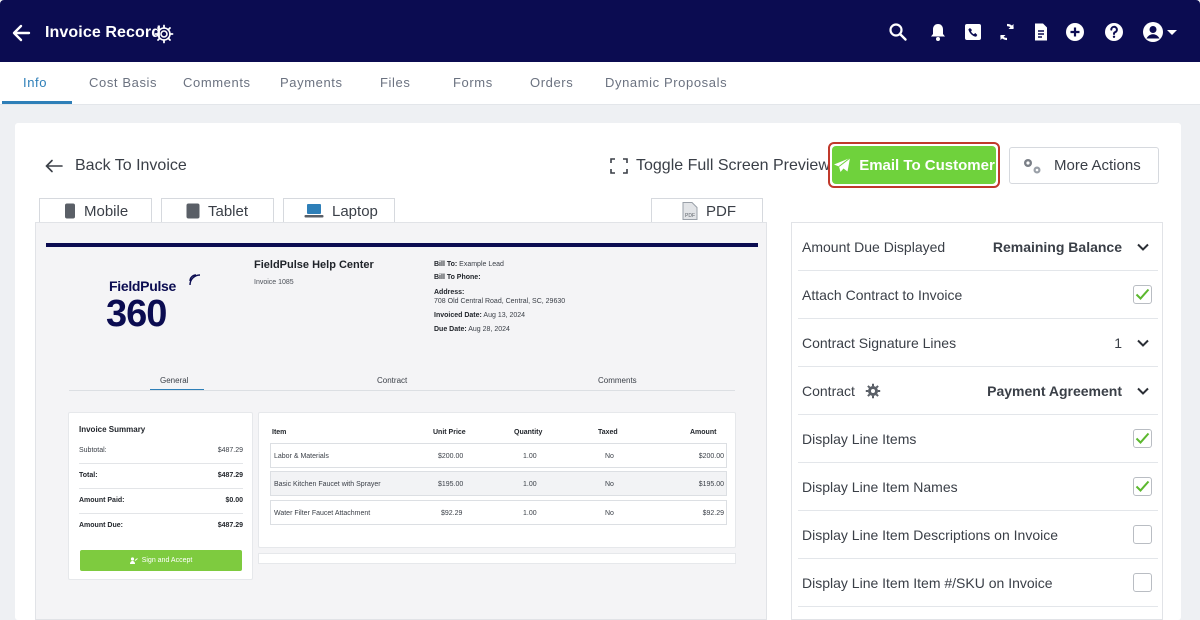  Describe the element at coordinates (978, 487) in the screenshot. I see `setting-display-line-item-names: Display Line Item Names` at that location.